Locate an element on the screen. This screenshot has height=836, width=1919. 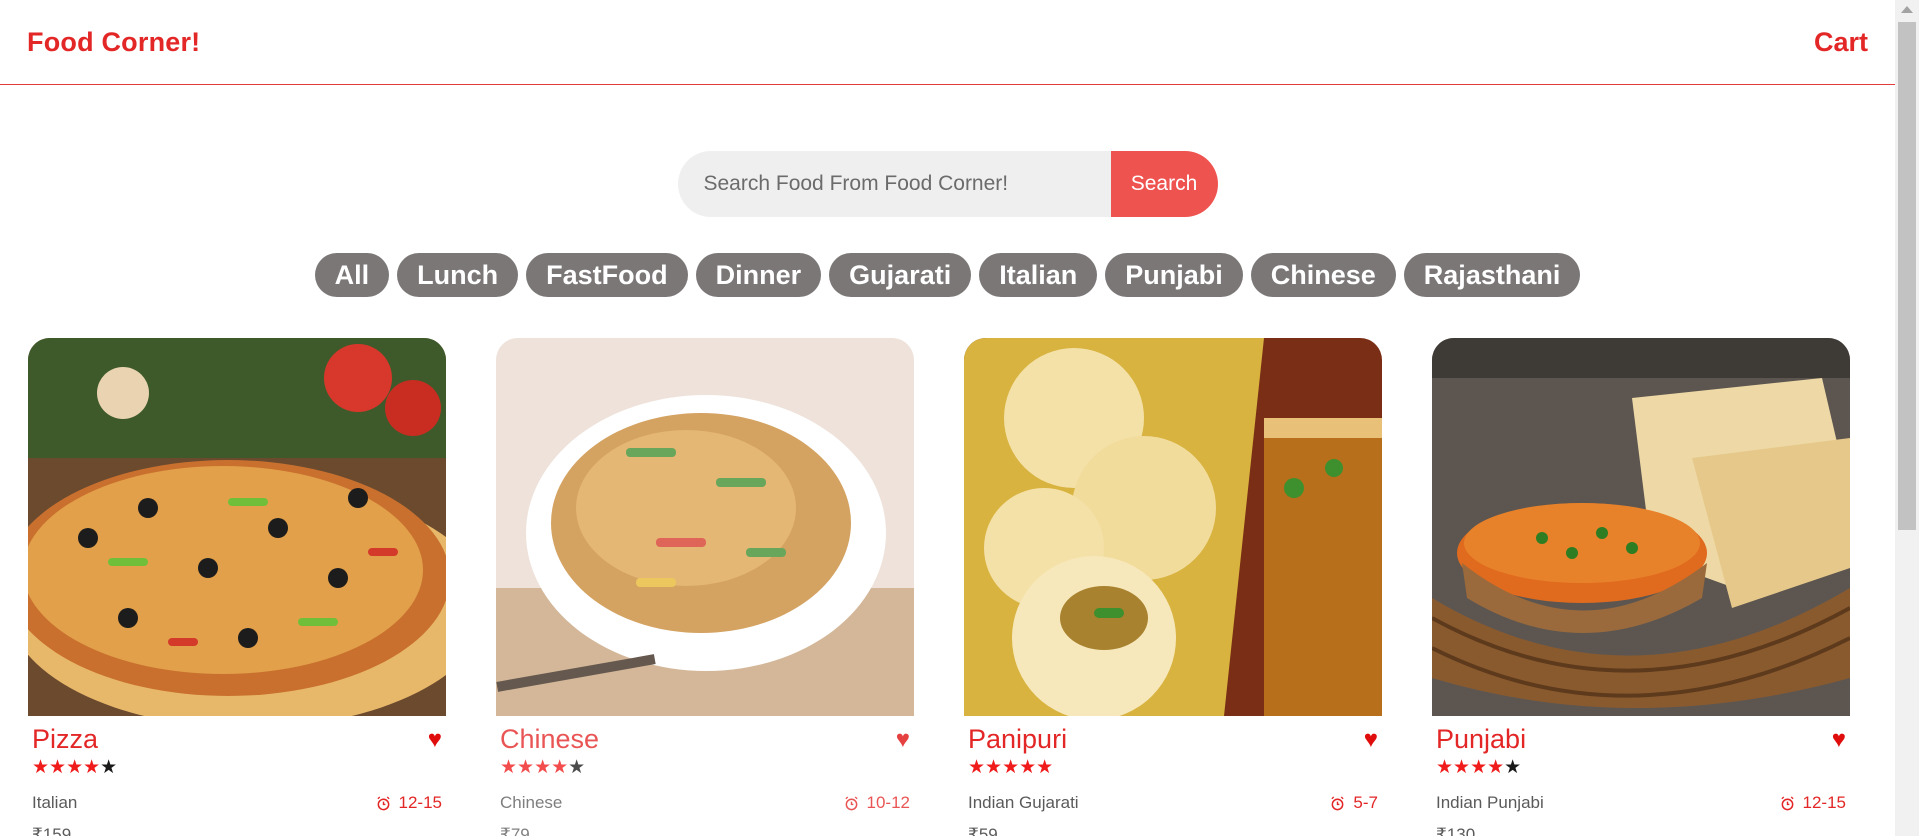
category-pill-rajasthani: Rajasthani is located at coordinates (1492, 275).